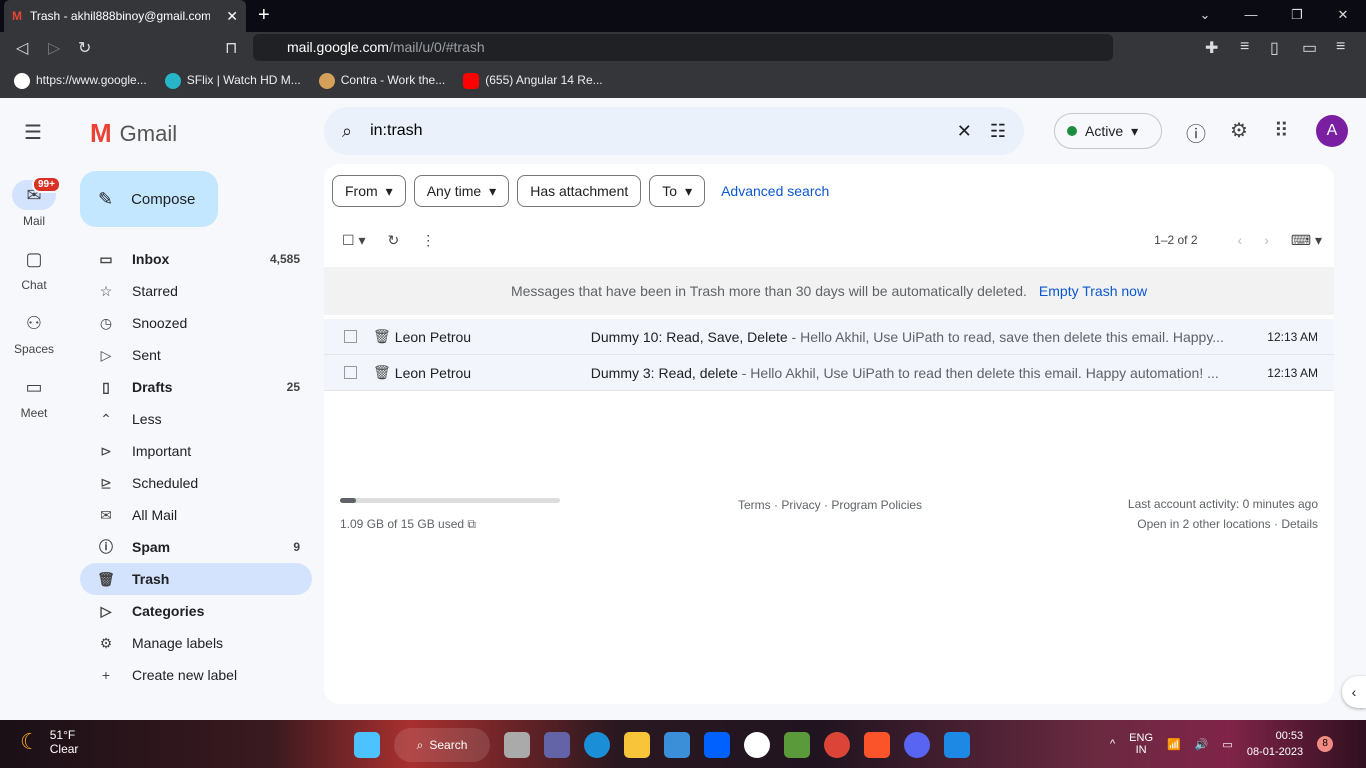 The height and width of the screenshot is (768, 1366). I want to click on extensions-icon: ✚, so click(1211, 48).